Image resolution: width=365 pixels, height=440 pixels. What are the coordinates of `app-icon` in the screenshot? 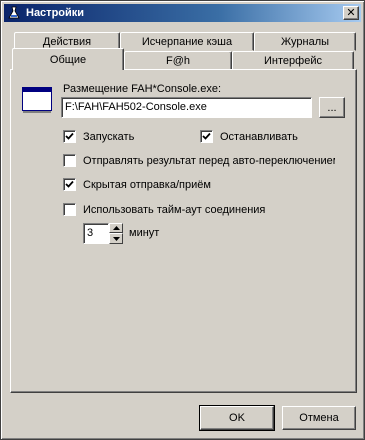 It's located at (14, 13).